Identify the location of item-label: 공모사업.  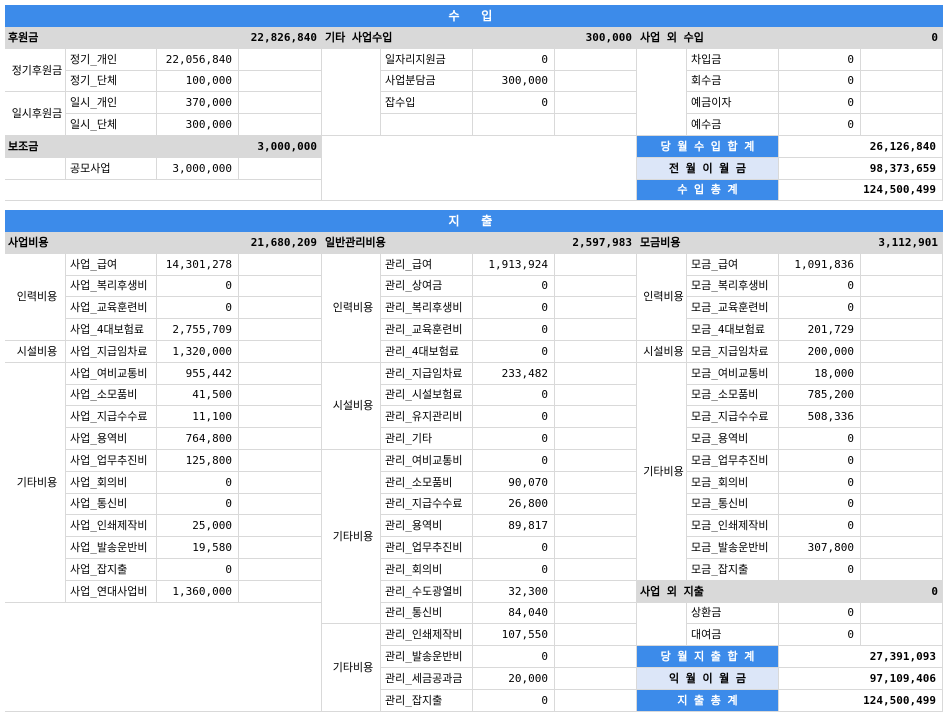
(111, 168).